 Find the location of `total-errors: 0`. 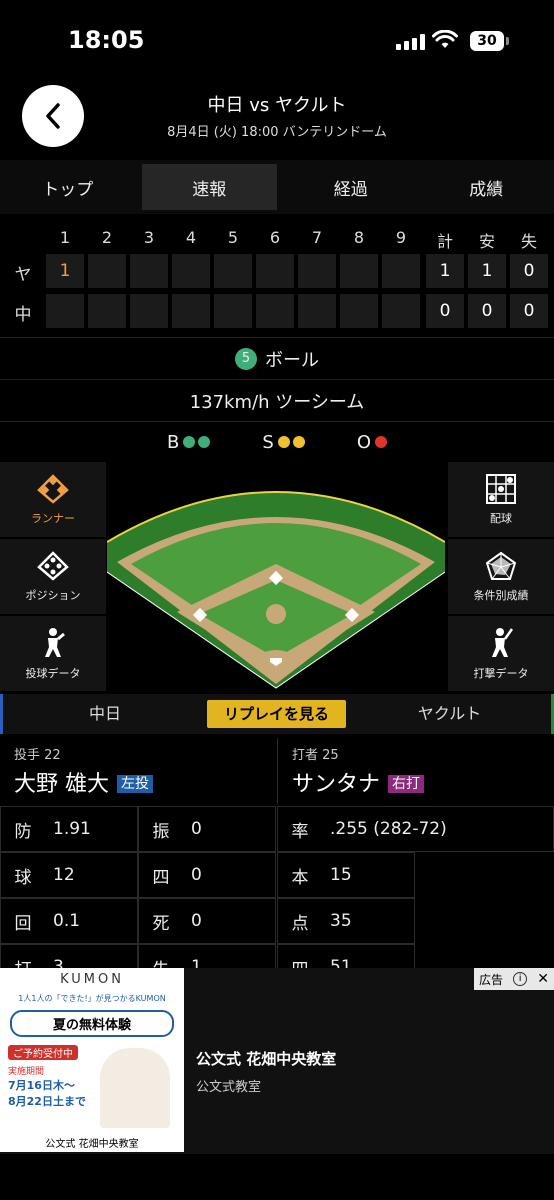

total-errors: 0 is located at coordinates (529, 311).